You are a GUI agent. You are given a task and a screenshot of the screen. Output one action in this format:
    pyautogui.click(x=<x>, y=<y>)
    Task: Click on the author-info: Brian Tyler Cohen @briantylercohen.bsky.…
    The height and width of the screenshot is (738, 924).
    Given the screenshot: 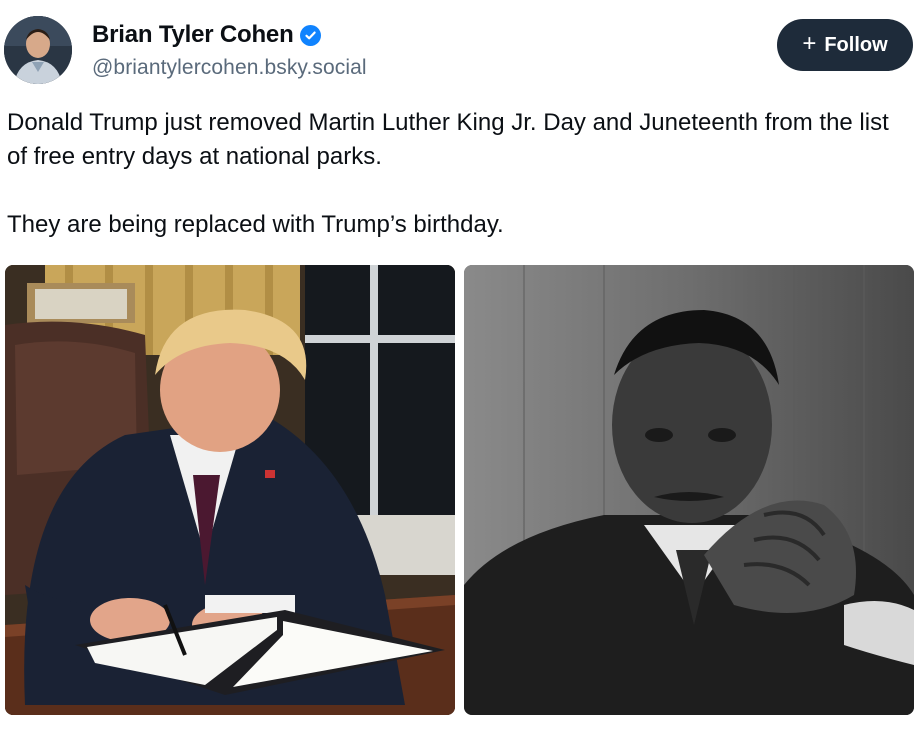 What is the action you would take?
    pyautogui.click(x=229, y=50)
    